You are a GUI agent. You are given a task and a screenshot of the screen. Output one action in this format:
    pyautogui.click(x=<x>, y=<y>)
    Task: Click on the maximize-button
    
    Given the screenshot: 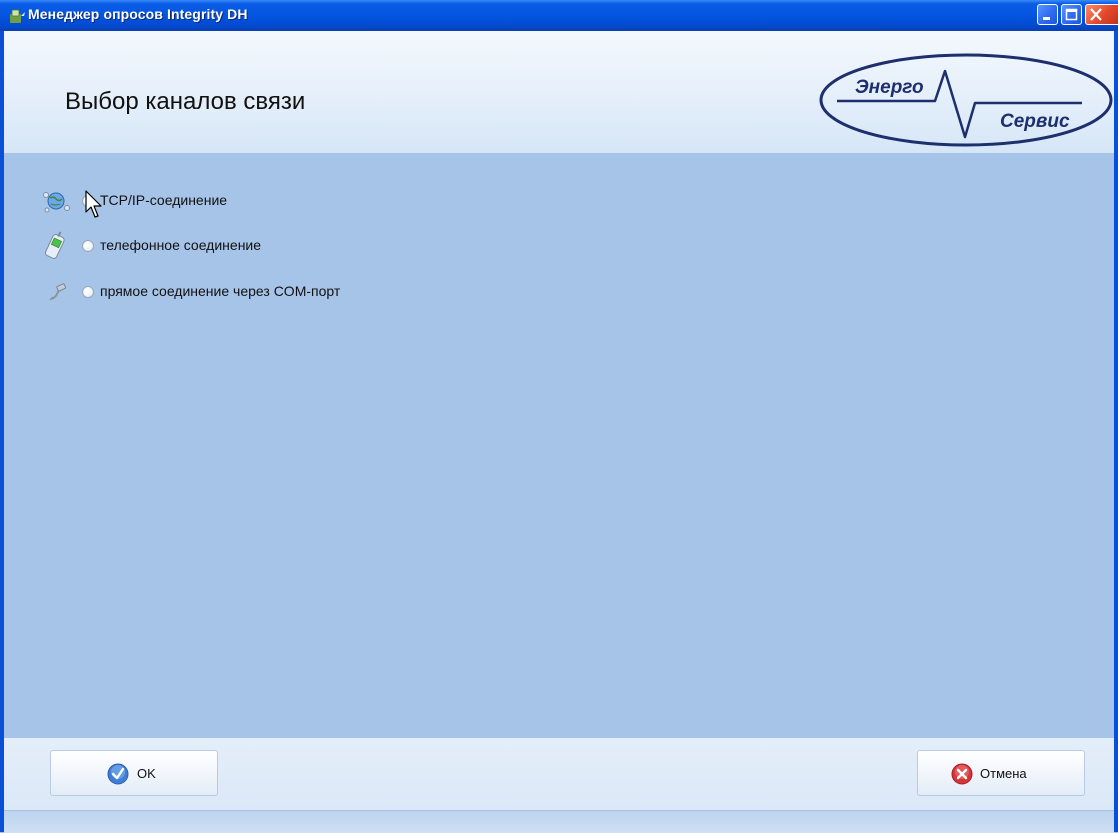 What is the action you would take?
    pyautogui.click(x=1071, y=14)
    